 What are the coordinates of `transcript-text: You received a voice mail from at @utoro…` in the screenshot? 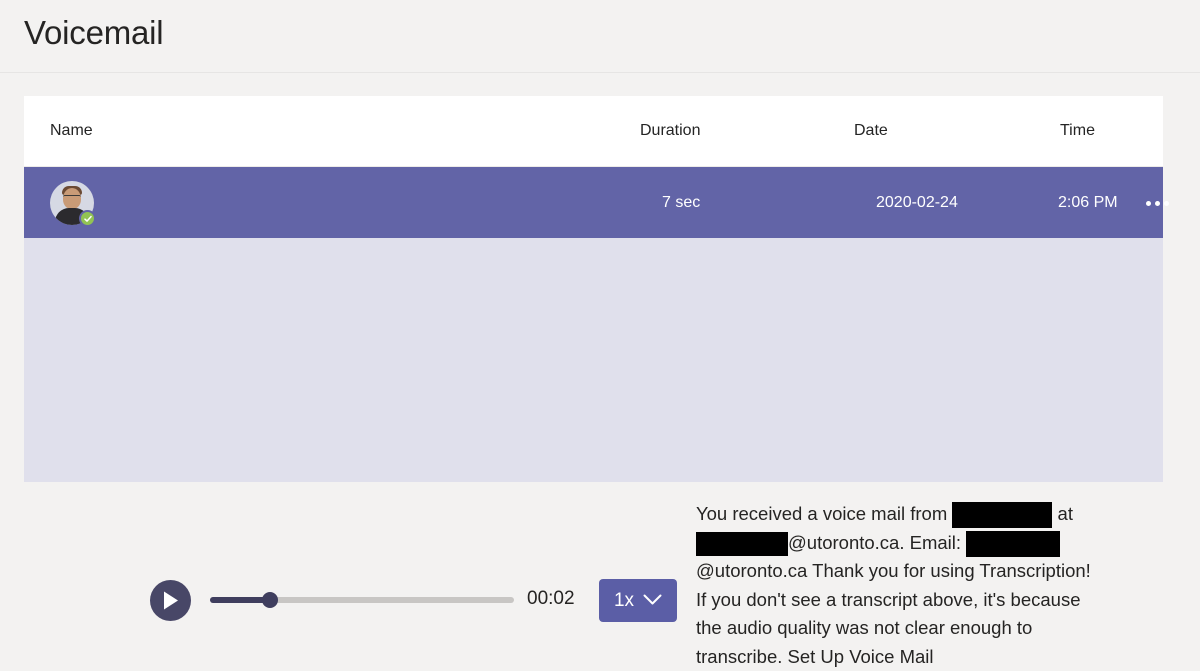 It's located at (896, 585).